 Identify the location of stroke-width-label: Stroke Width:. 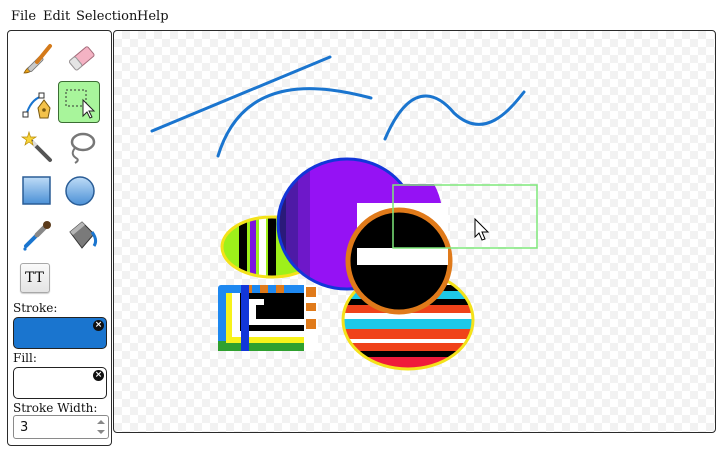
(55, 408).